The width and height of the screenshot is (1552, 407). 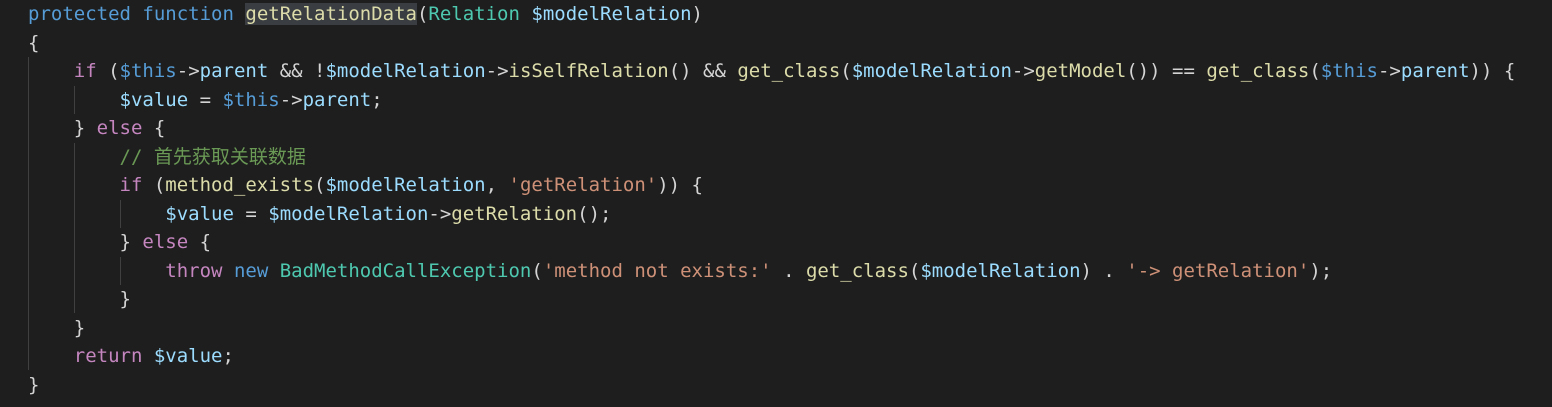 What do you see at coordinates (788, 270) in the screenshot?
I see `code-token: .` at bounding box center [788, 270].